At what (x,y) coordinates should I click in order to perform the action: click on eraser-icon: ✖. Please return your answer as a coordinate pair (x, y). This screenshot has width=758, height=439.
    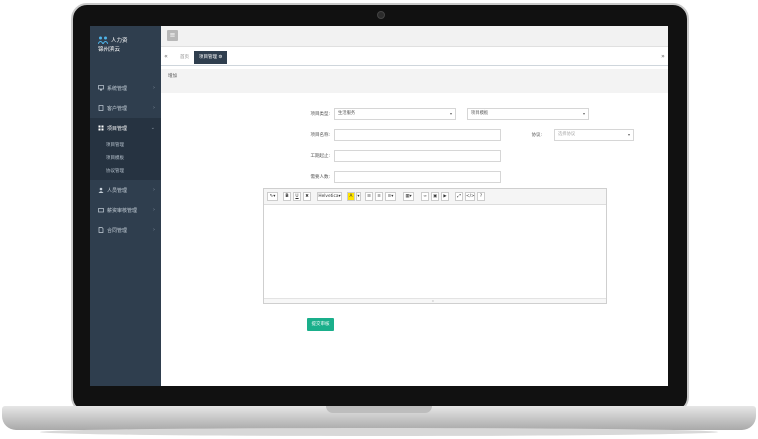
    Looking at the image, I should click on (307, 196).